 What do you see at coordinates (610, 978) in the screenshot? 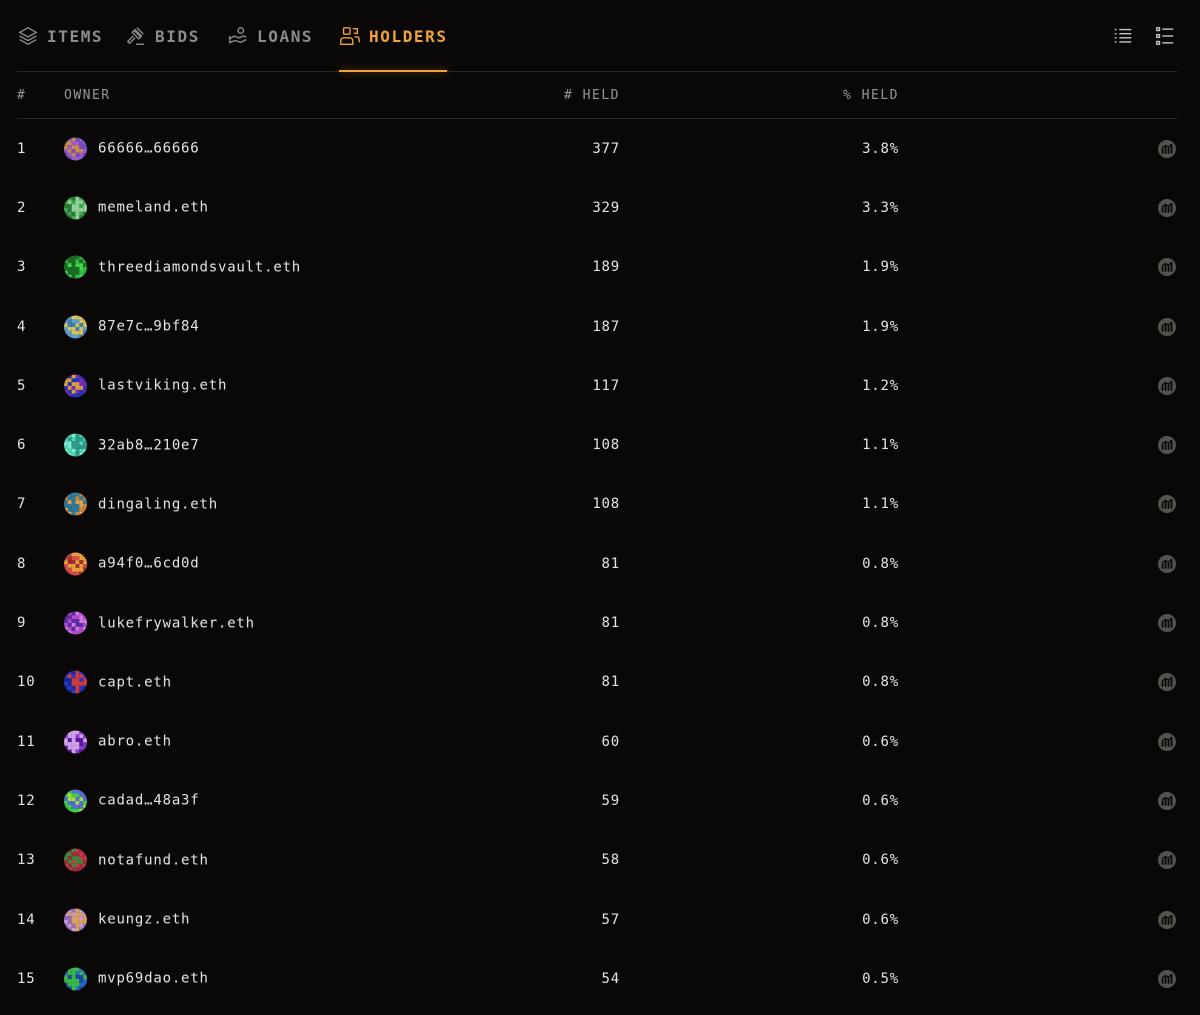
I see `holder-held-count: 54` at bounding box center [610, 978].